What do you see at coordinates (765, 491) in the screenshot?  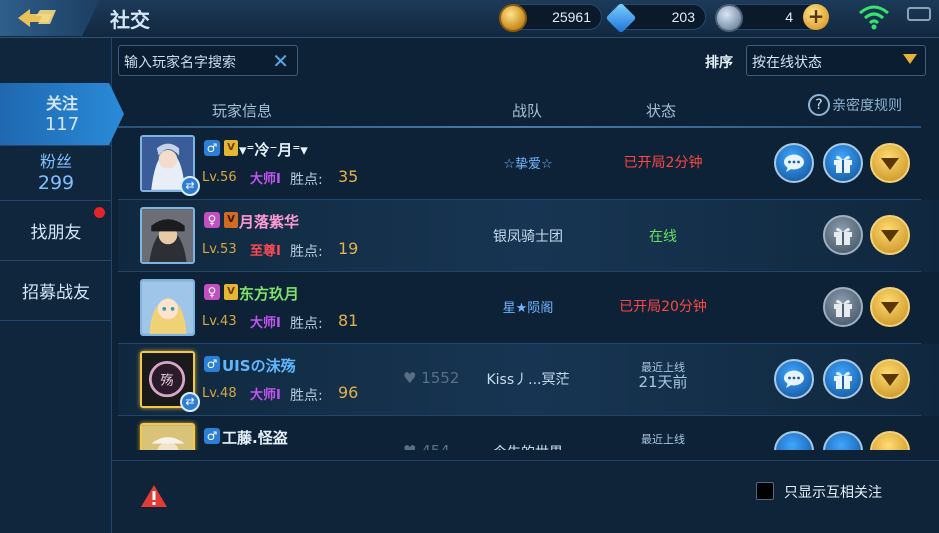 I see `mutual-only-checkbox` at bounding box center [765, 491].